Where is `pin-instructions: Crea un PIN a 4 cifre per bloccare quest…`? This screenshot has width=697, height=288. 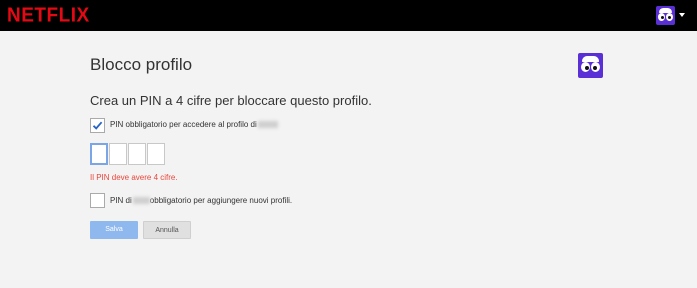 pin-instructions: Crea un PIN a 4 cifre per bloccare quest… is located at coordinates (231, 100).